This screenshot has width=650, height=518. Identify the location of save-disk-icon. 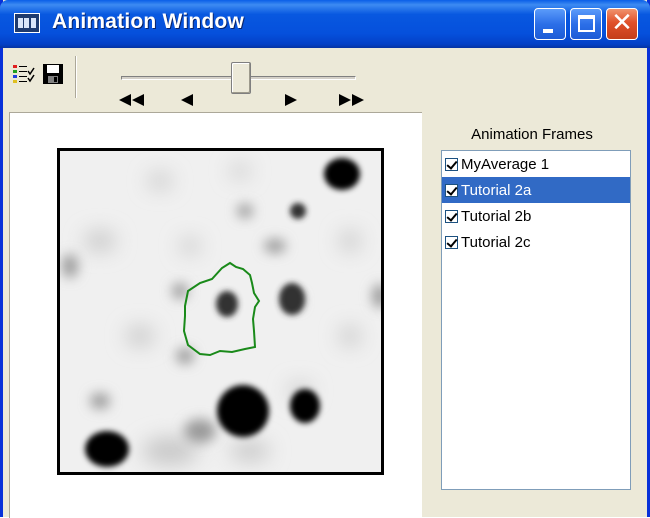
(53, 74).